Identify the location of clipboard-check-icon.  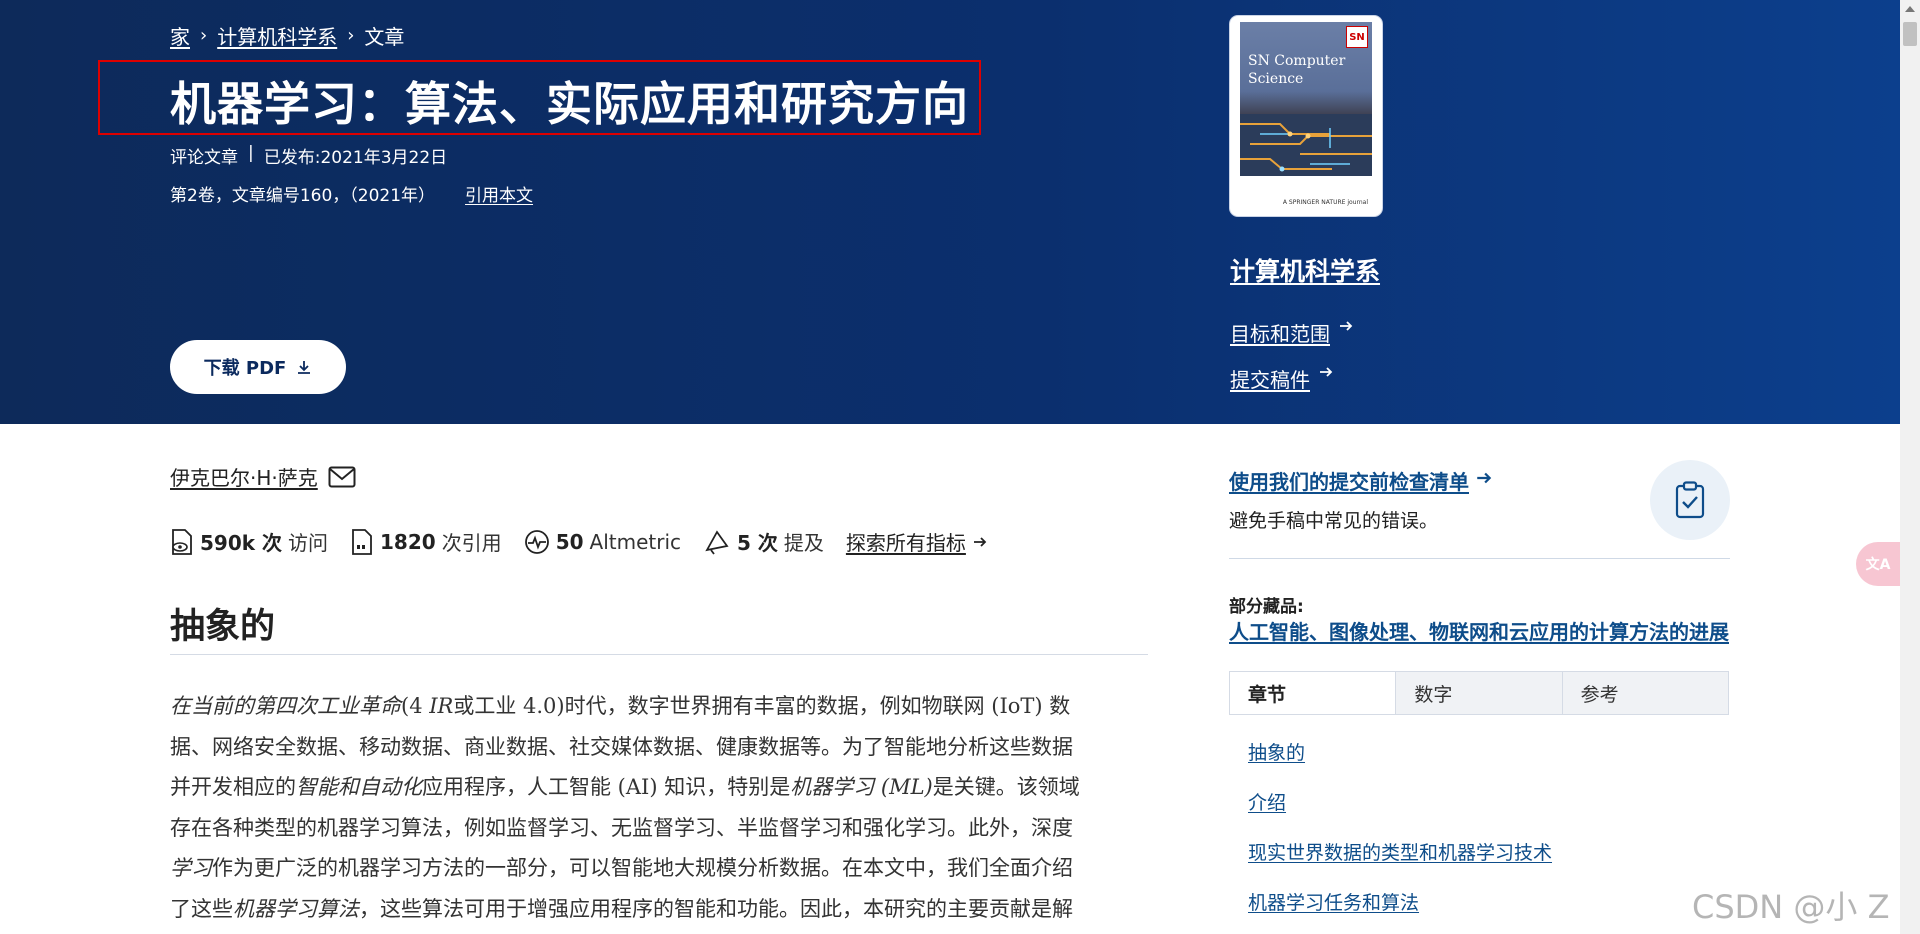
(1690, 500).